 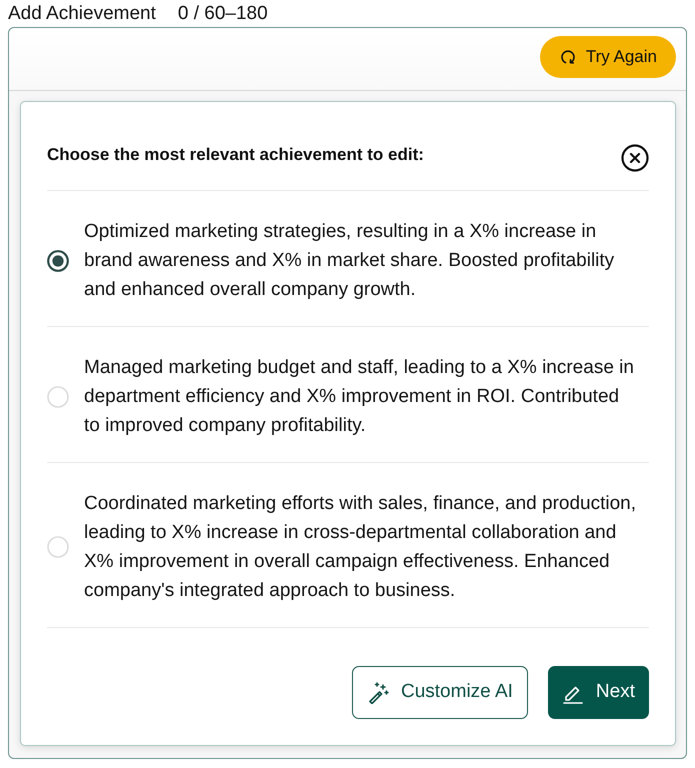 I want to click on character-counter: 0 / 60–180, so click(x=223, y=14).